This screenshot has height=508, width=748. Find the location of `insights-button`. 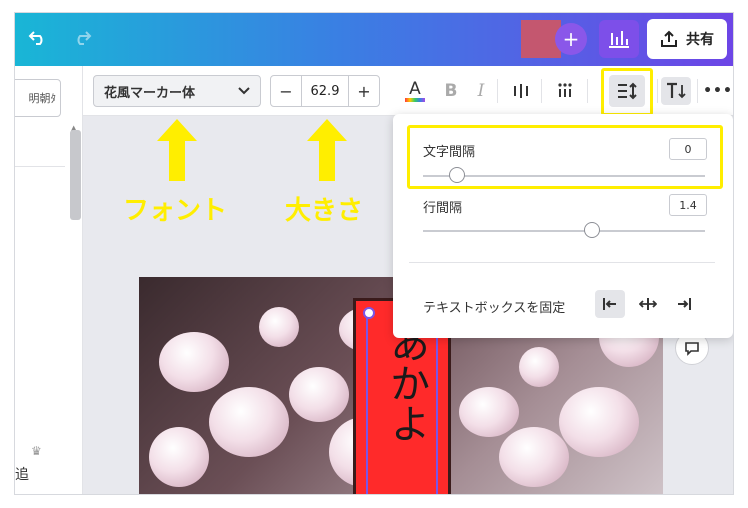

insights-button is located at coordinates (619, 39).